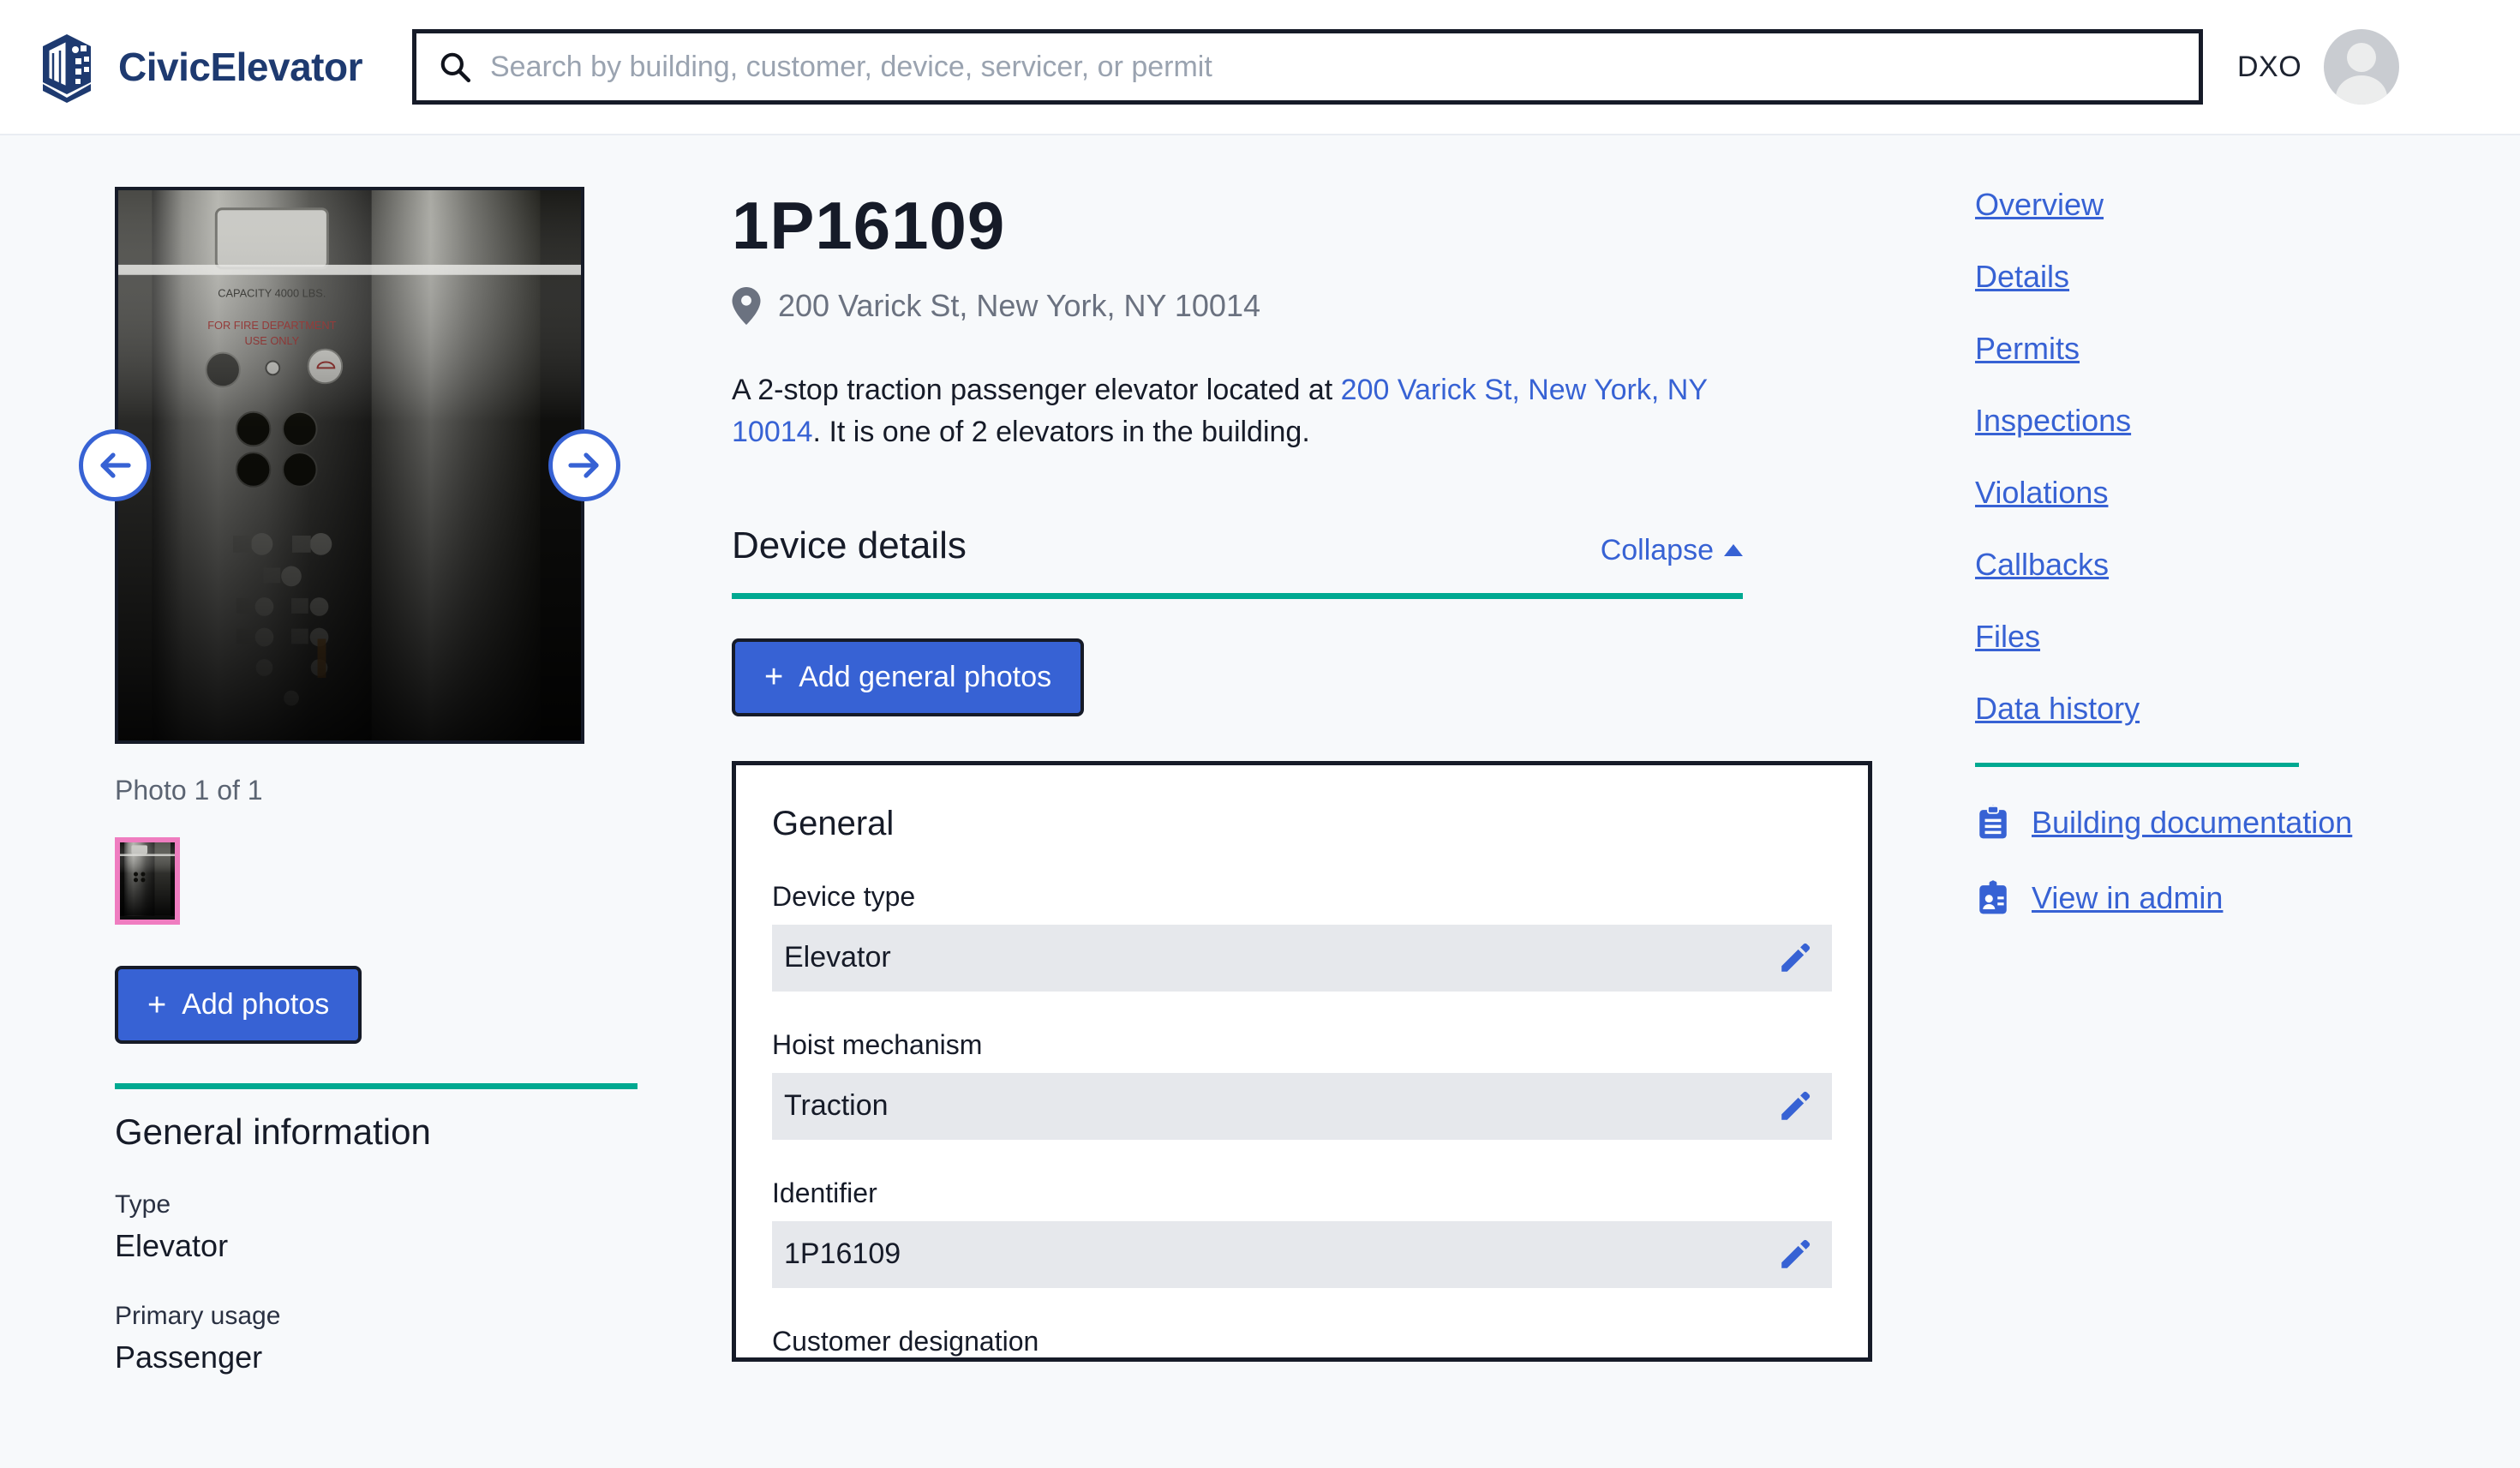  I want to click on photo-thumbnail, so click(148, 881).